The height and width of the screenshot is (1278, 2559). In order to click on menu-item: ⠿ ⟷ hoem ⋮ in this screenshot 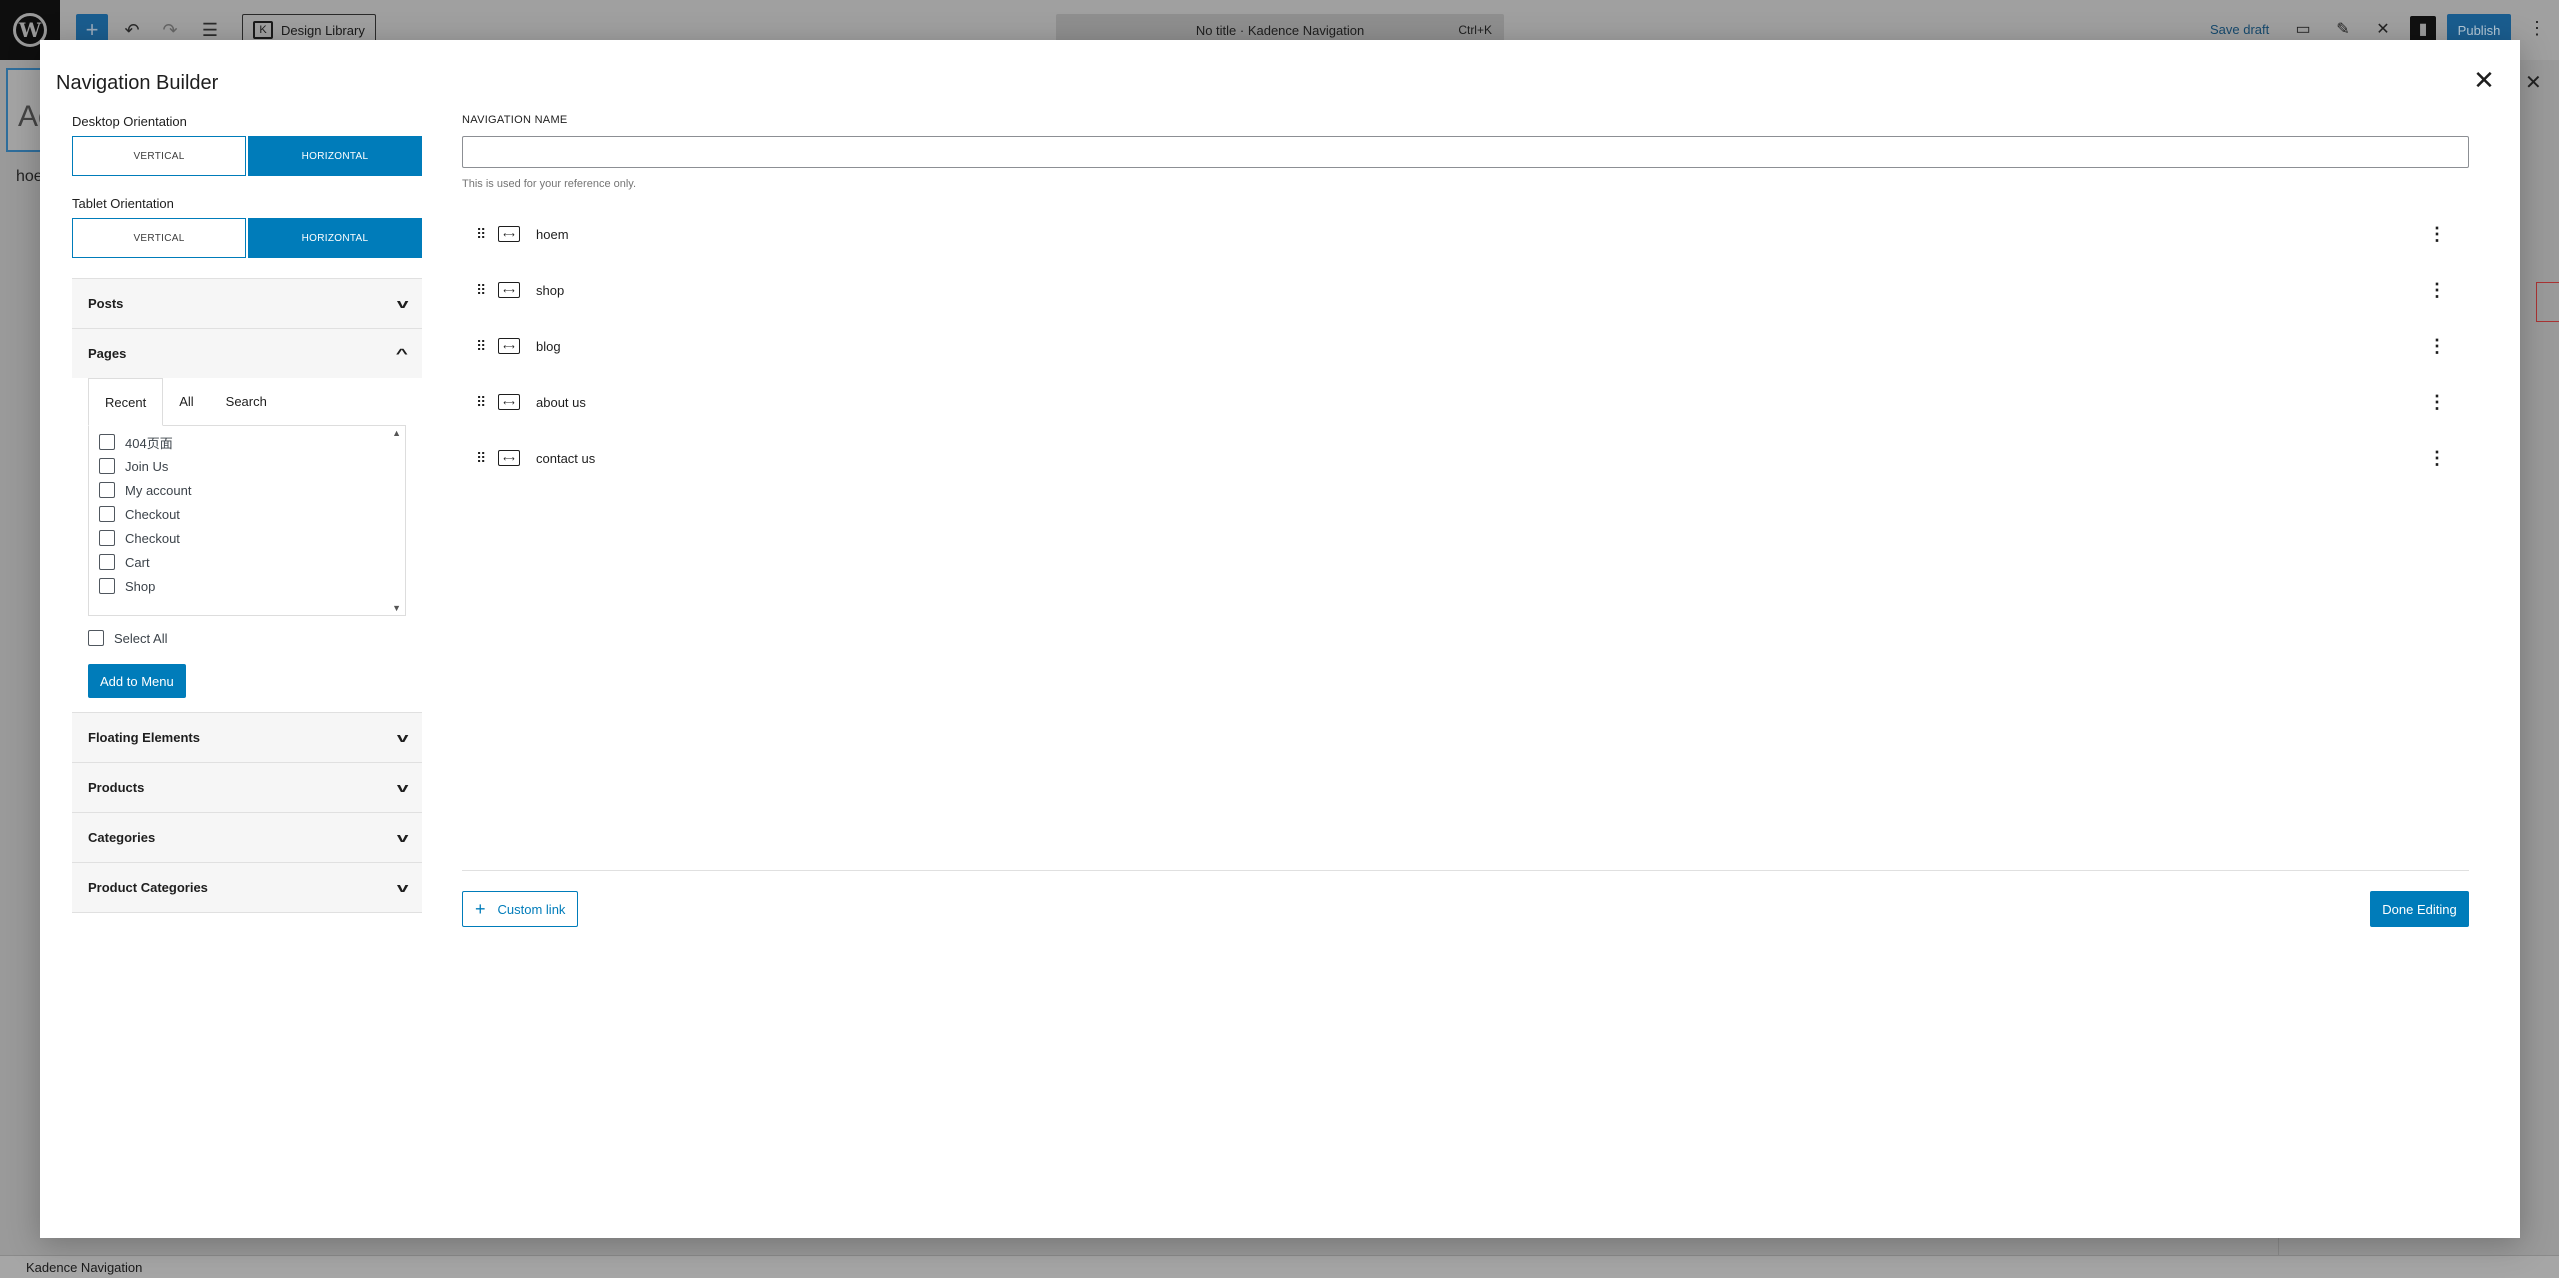, I will do `click(1465, 234)`.